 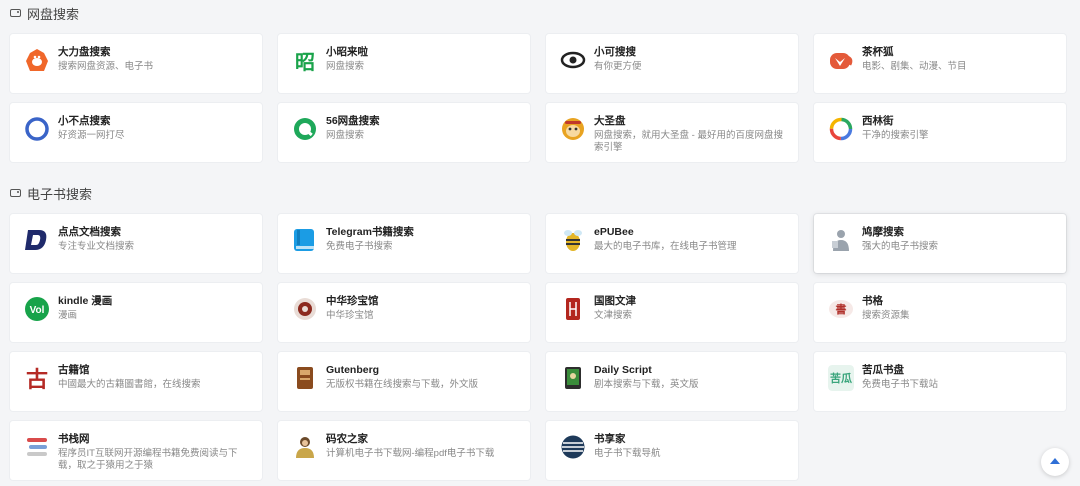 I want to click on site-card: 点点文档搜索 专注专业文档搜索, so click(x=136, y=243).